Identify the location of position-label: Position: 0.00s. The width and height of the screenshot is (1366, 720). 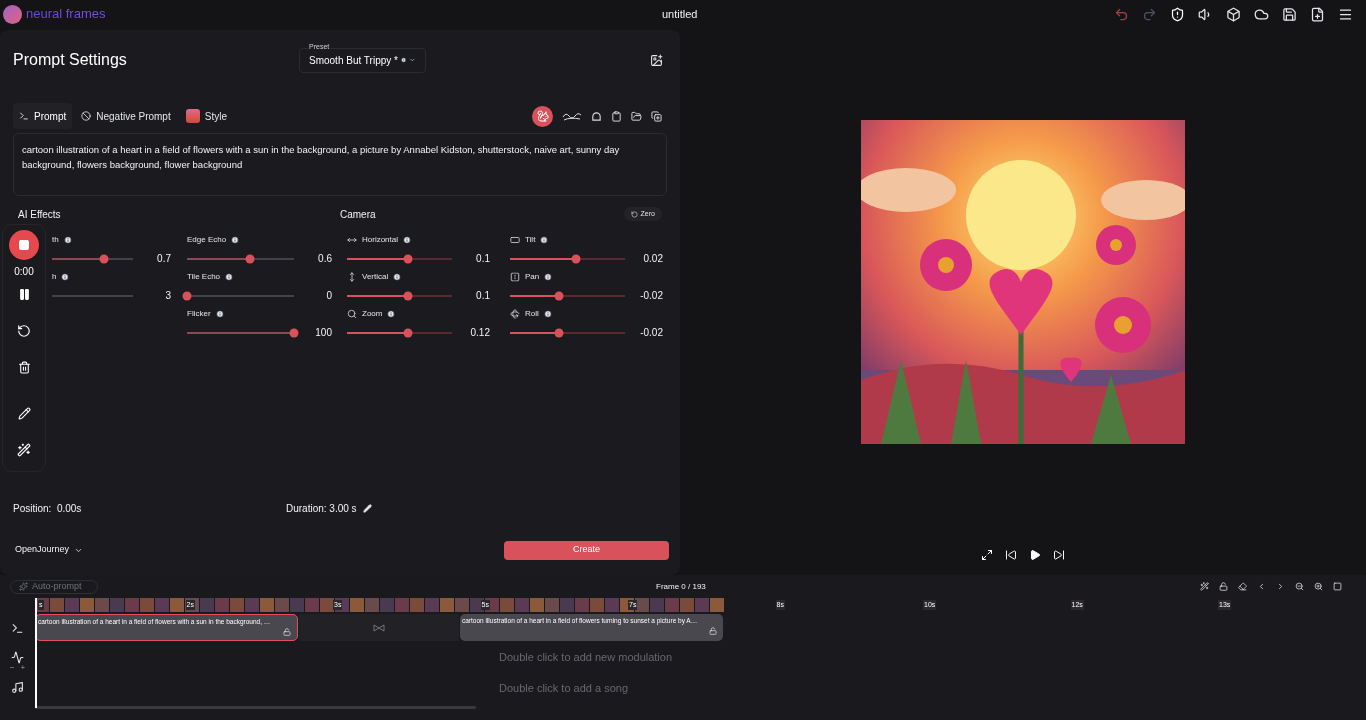
(48, 508).